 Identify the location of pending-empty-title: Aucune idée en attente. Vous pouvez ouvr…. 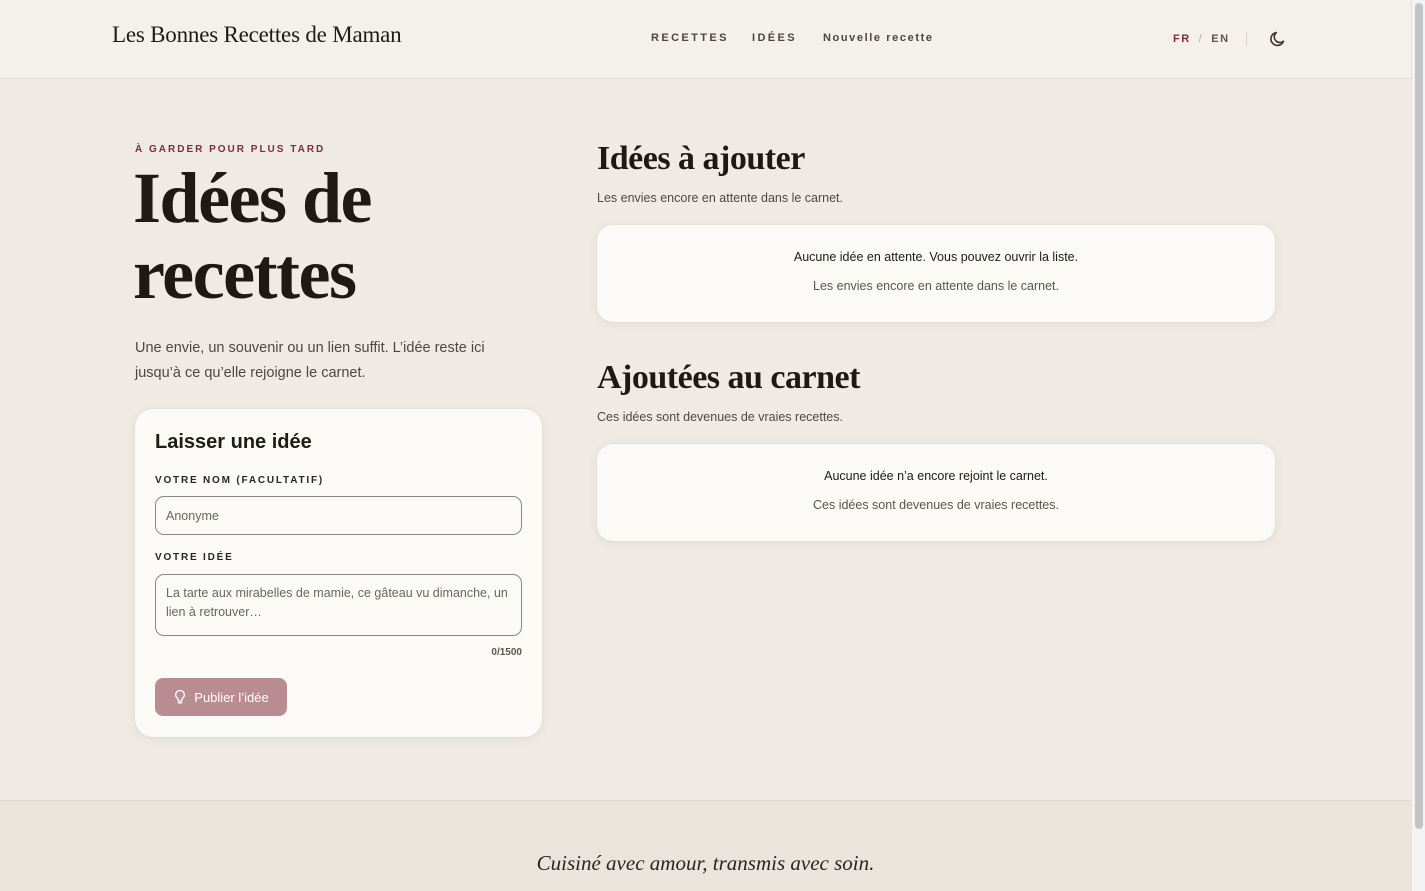
(936, 257).